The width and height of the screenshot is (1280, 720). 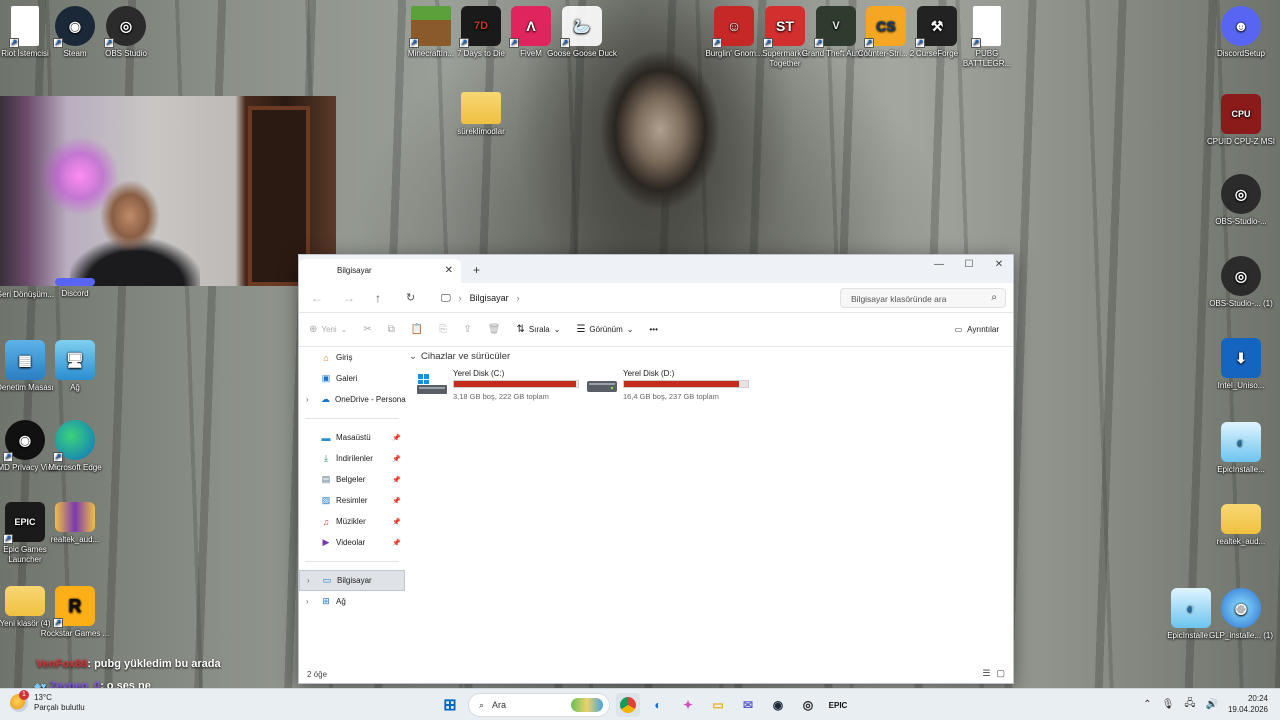 What do you see at coordinates (450, 705) in the screenshot?
I see `start-icon: ⊞` at bounding box center [450, 705].